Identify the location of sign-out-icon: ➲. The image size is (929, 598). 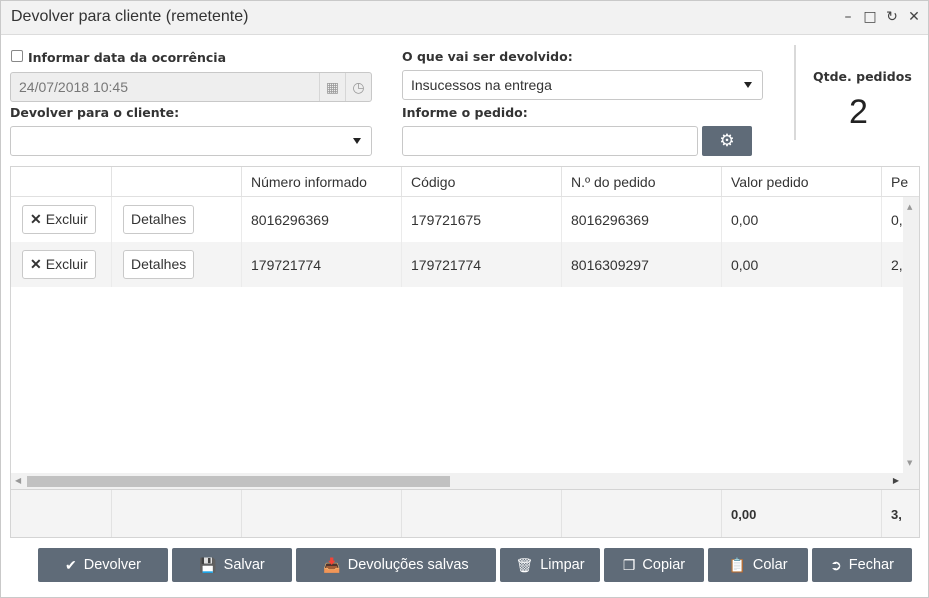
(836, 564).